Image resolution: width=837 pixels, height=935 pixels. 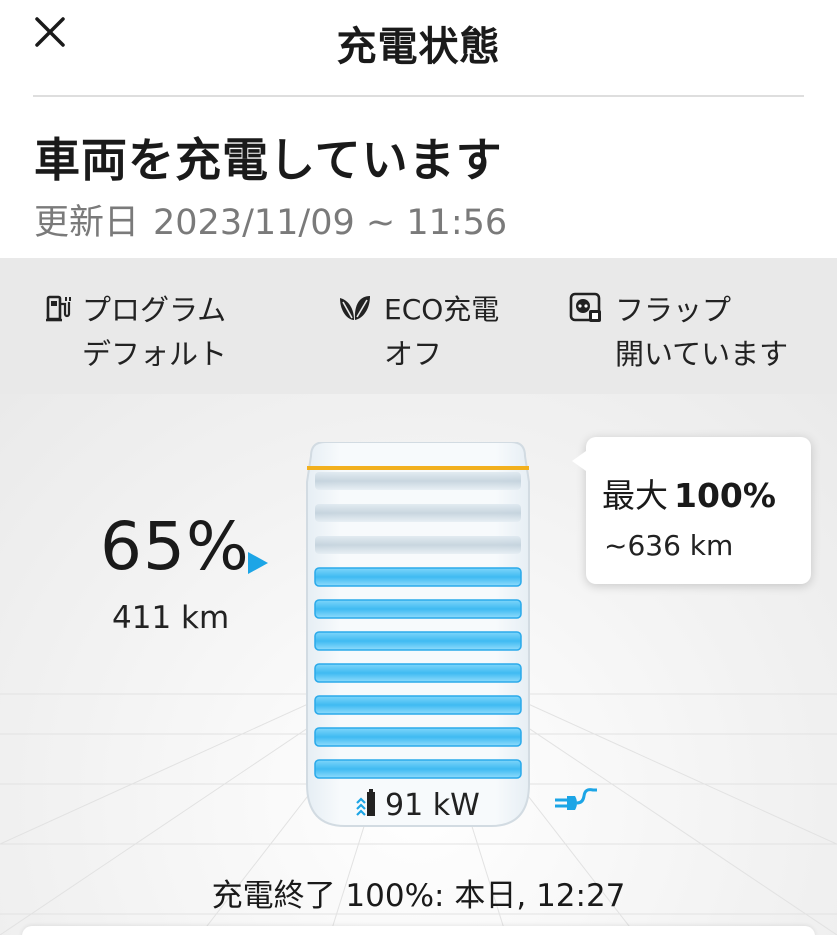 I want to click on info-eco-value: オフ, so click(x=413, y=354).